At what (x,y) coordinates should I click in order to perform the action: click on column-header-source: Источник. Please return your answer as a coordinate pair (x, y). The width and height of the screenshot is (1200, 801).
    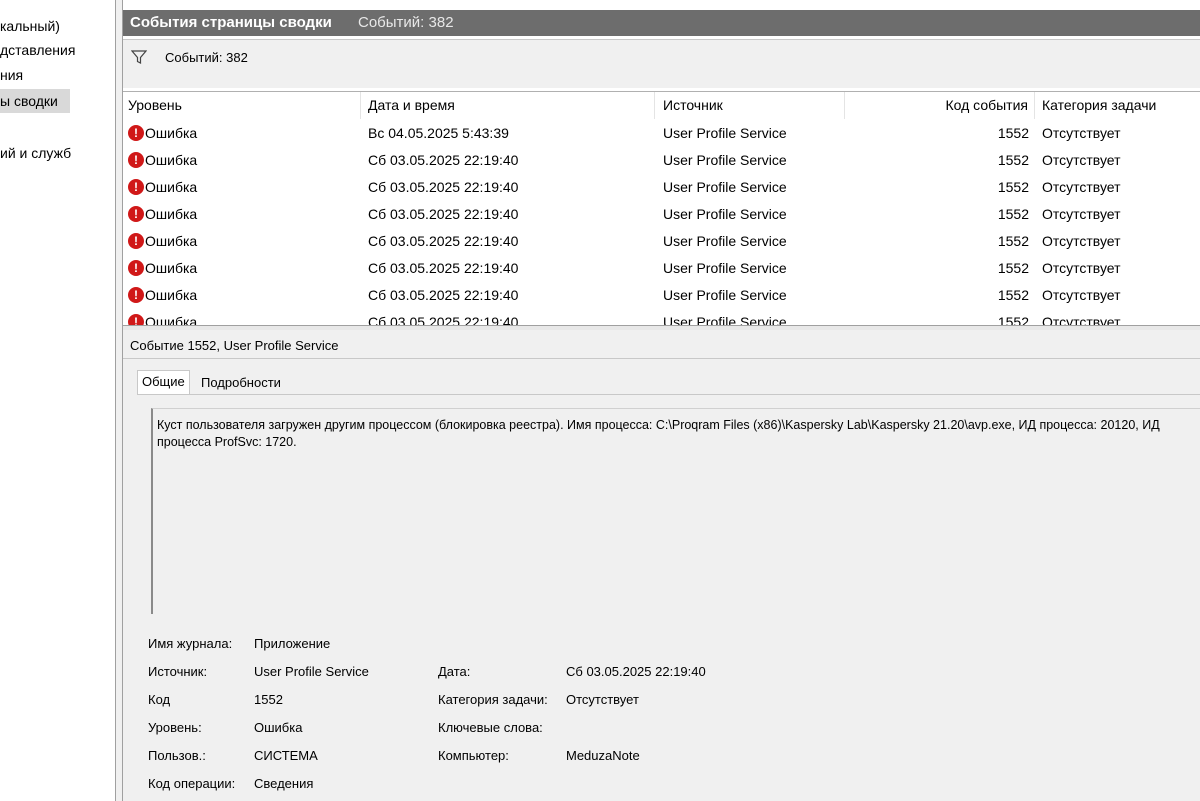
    Looking at the image, I should click on (750, 105).